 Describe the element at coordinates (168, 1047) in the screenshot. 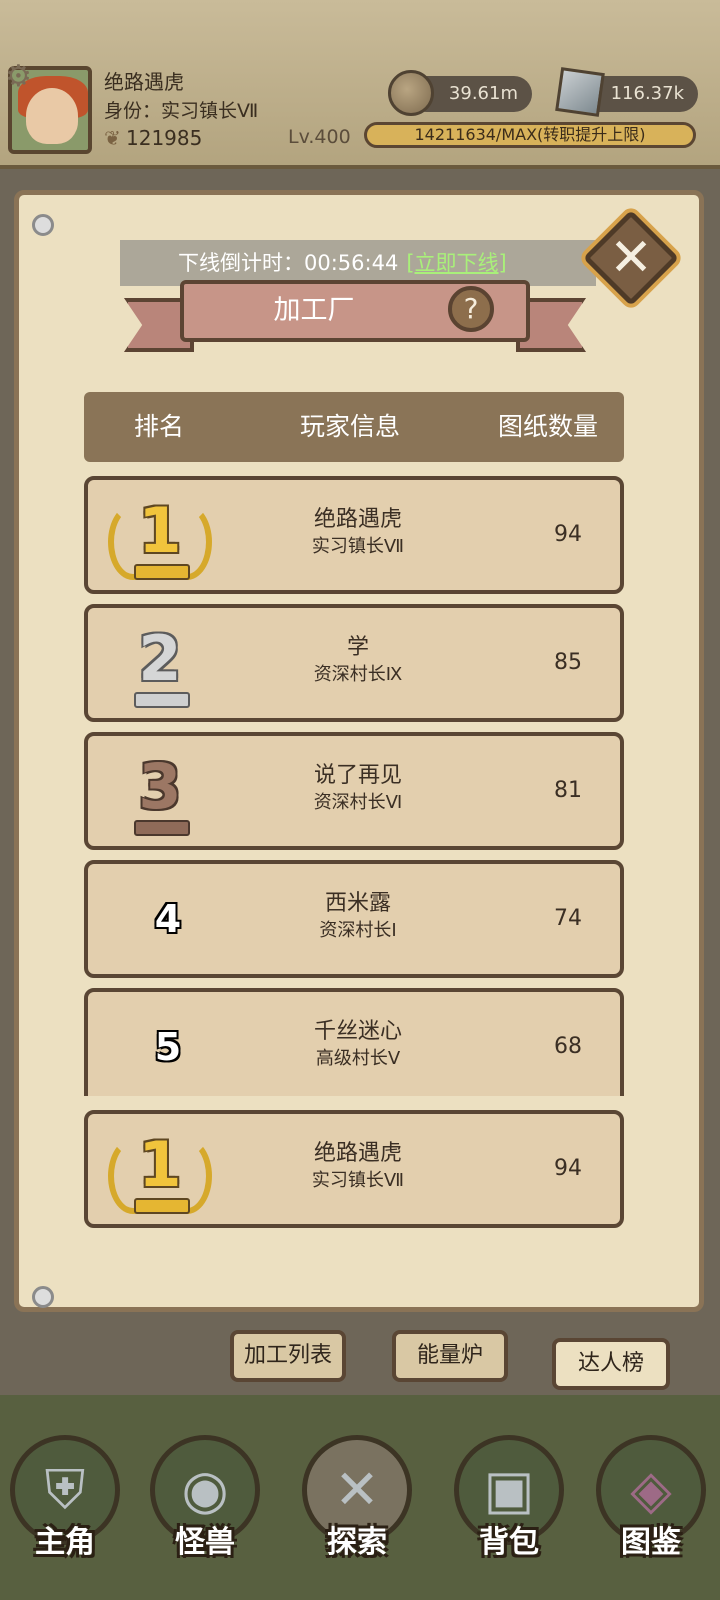

I see `rank-number: 5` at that location.